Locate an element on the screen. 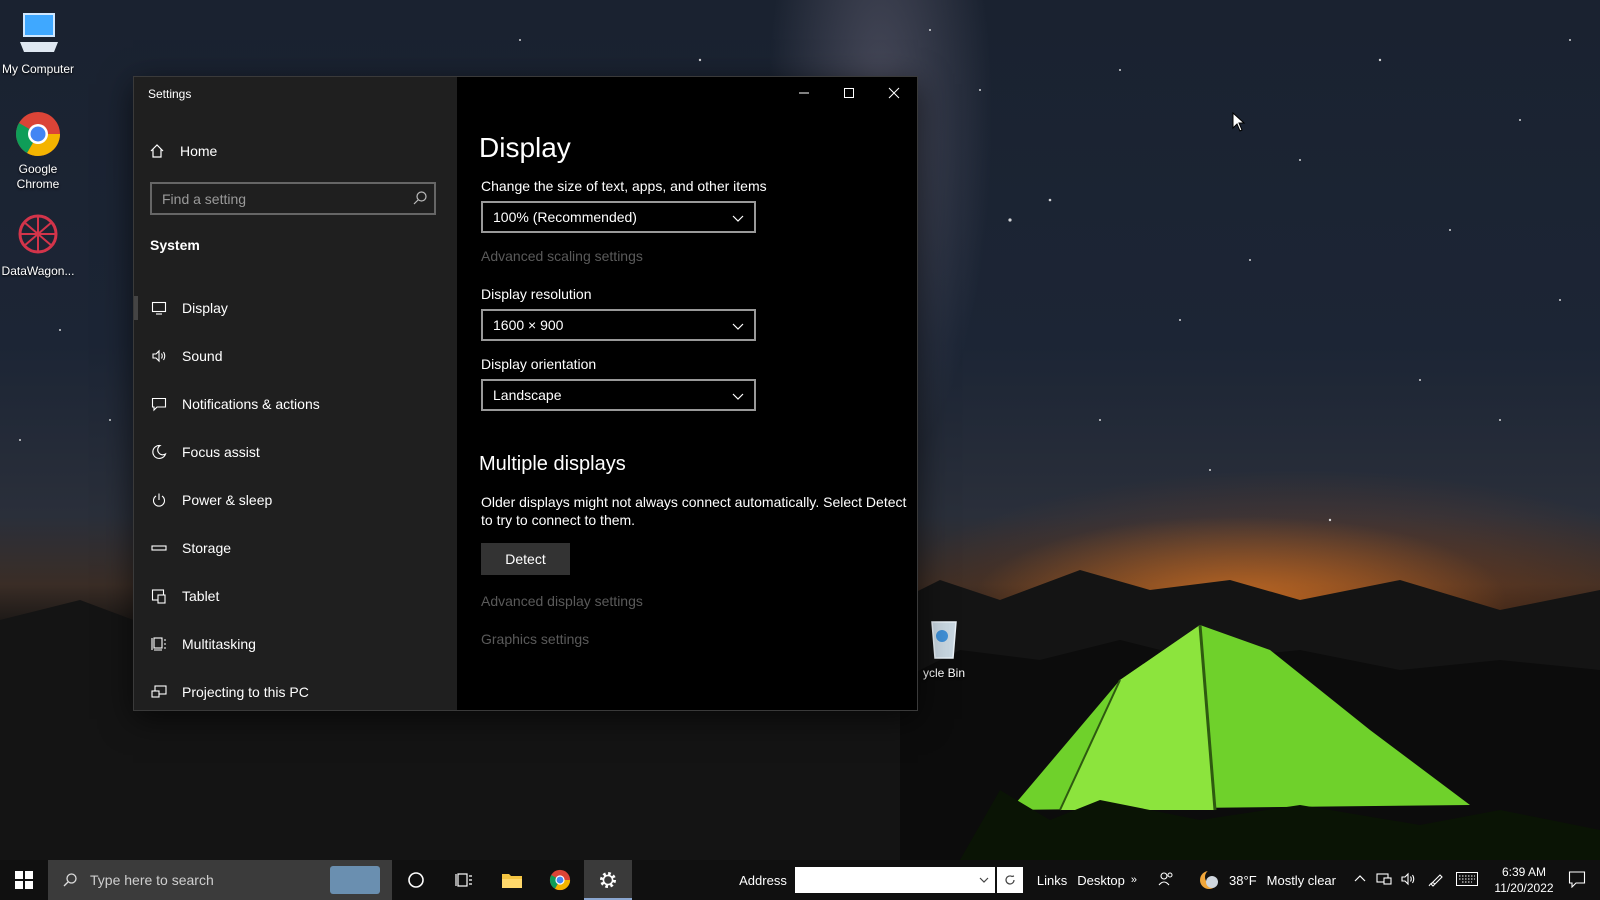 This screenshot has width=1600, height=900. pen-workspace-icon is located at coordinates (1436, 880).